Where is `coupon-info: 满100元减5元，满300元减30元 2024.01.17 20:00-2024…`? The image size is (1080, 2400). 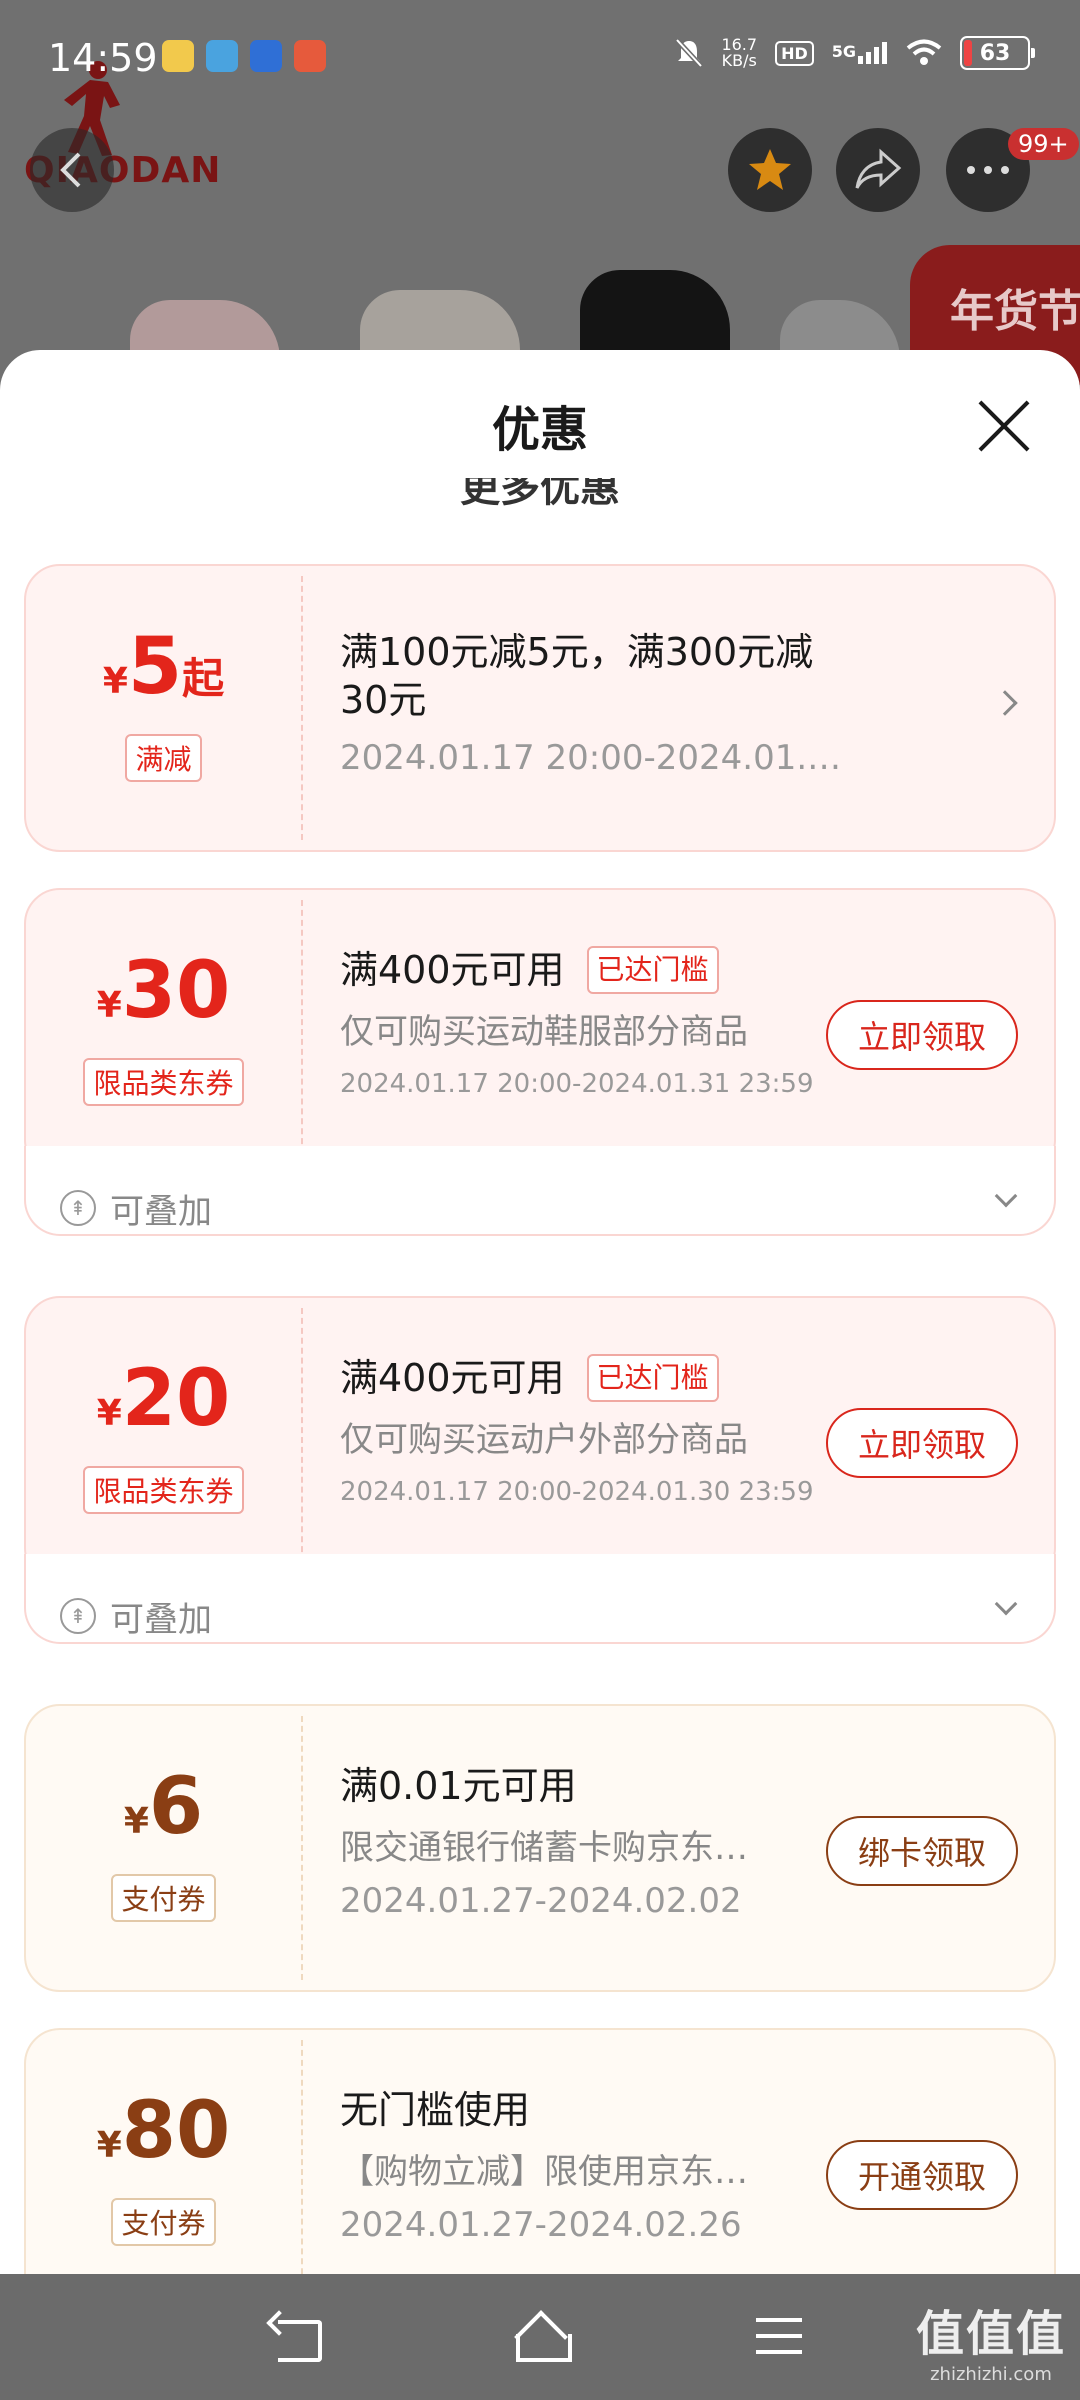
coupon-info: 满100元减5元，满300元减30元 2024.01.17 20:00-2024… is located at coordinates (600, 703).